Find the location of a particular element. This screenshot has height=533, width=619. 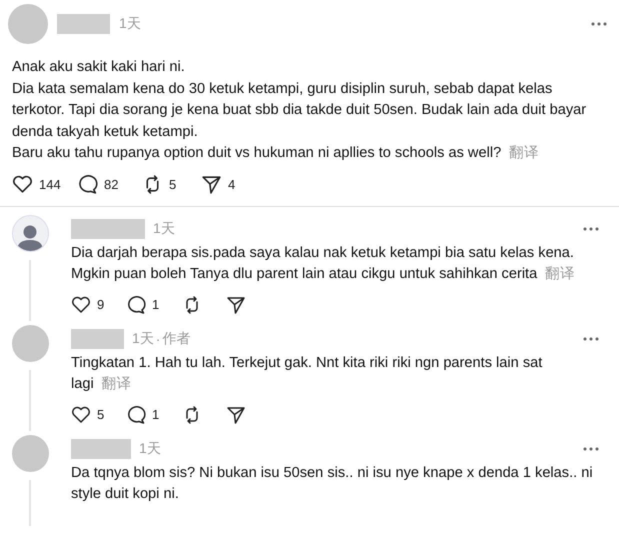

post-text: Dia darjah berapa sis.pada saya kalau nak ketuk ketampi bia satu kelas kena. Mgkin puan boleh Tanya dlu parent lain atau cikgu untuk sahihkan cerita 翻译 is located at coordinates (323, 264).